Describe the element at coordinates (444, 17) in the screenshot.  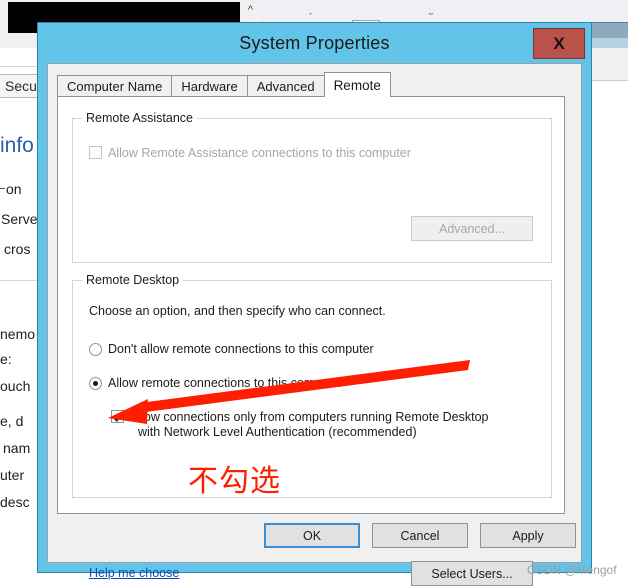
I see `background-clipped-text: y . g` at that location.